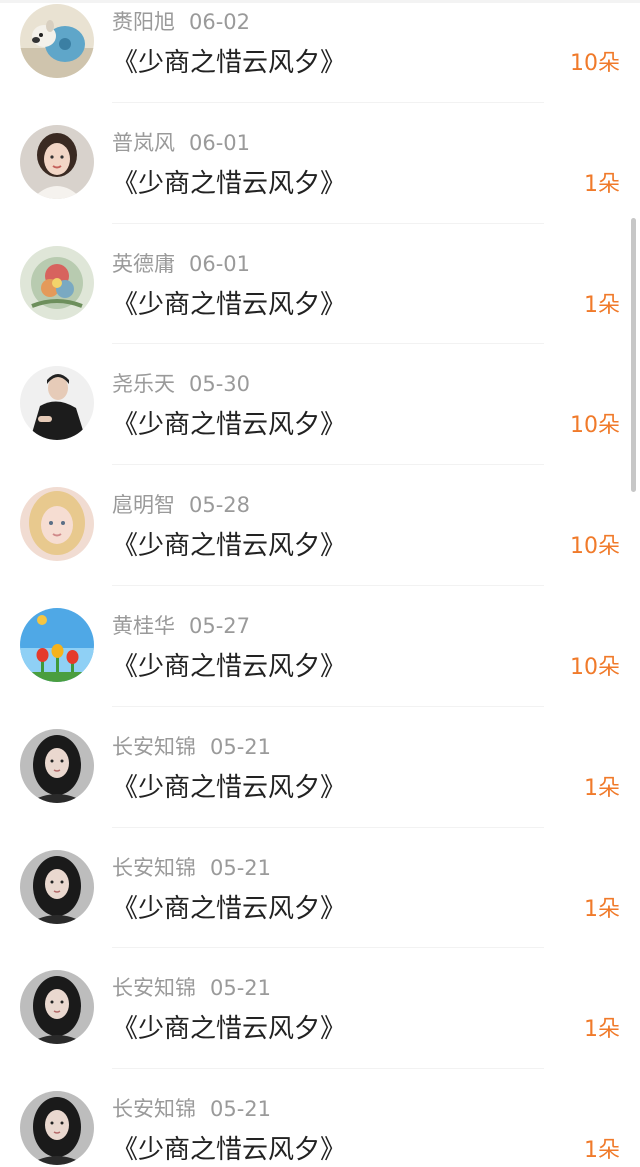  Describe the element at coordinates (320, 405) in the screenshot. I see `gift-record-row: 尧乐天 05-30 《少商之惜云风夕》 10朵` at that location.